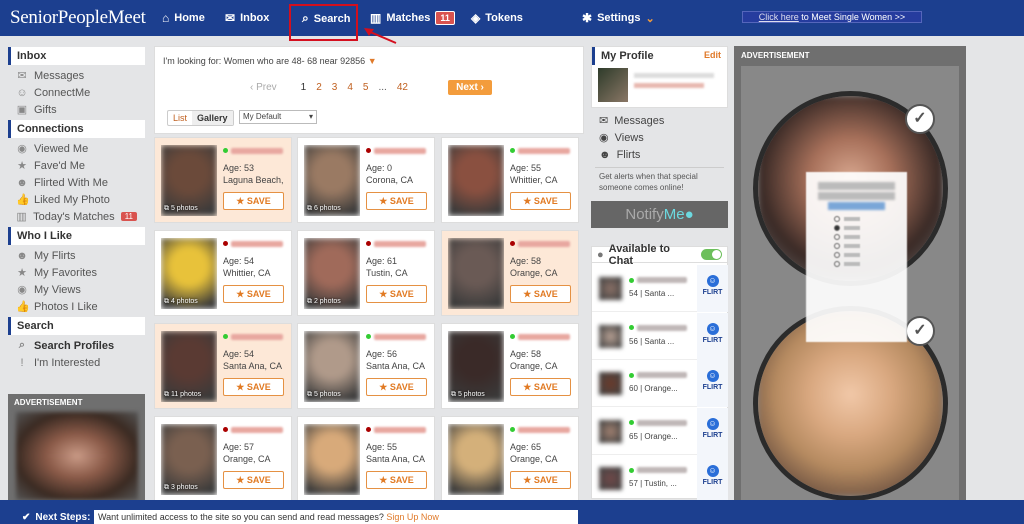 The image size is (1024, 524). What do you see at coordinates (660, 288) in the screenshot?
I see `chat-row: 54 | Santa ... ☺ FLIRT` at bounding box center [660, 288].